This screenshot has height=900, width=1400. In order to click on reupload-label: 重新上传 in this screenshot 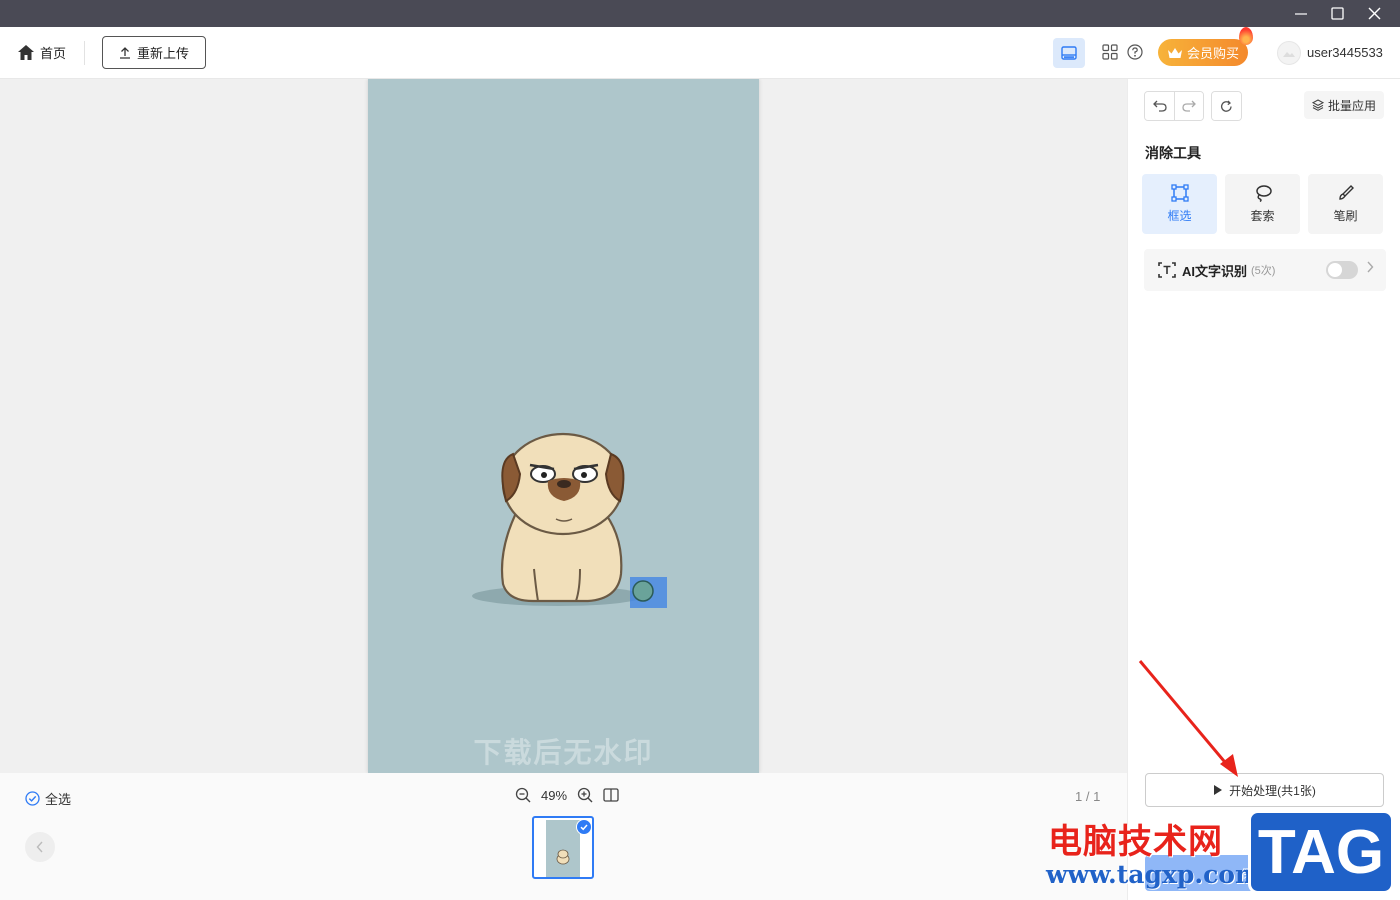, I will do `click(162, 53)`.